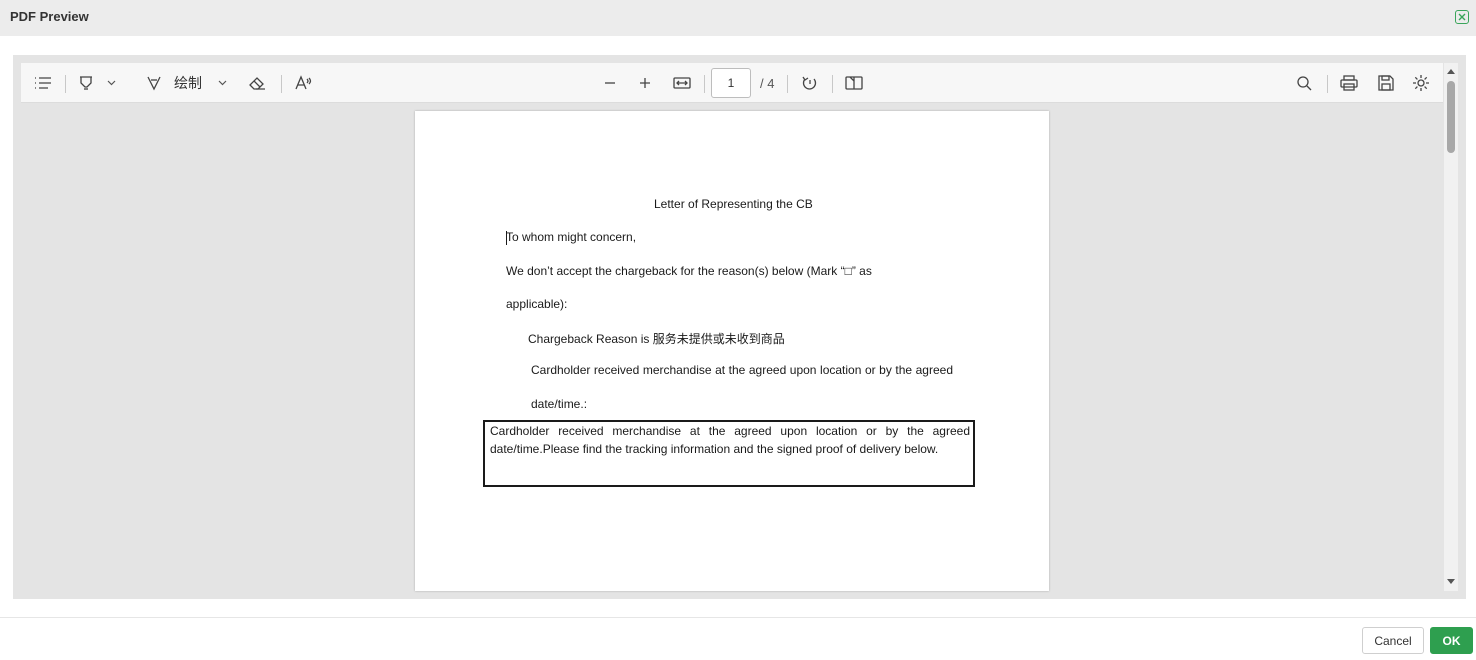  I want to click on read-aloud-button, so click(303, 83).